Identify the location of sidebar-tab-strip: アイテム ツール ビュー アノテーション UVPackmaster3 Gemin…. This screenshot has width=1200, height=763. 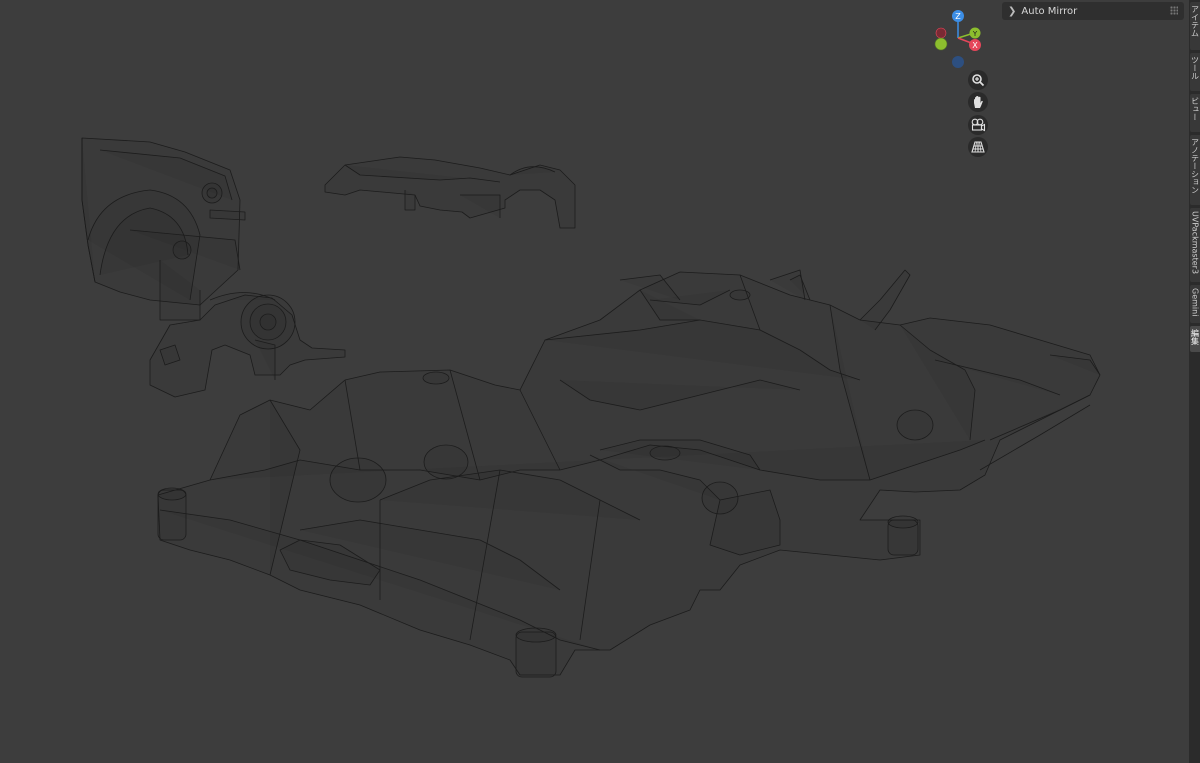
(1194, 381).